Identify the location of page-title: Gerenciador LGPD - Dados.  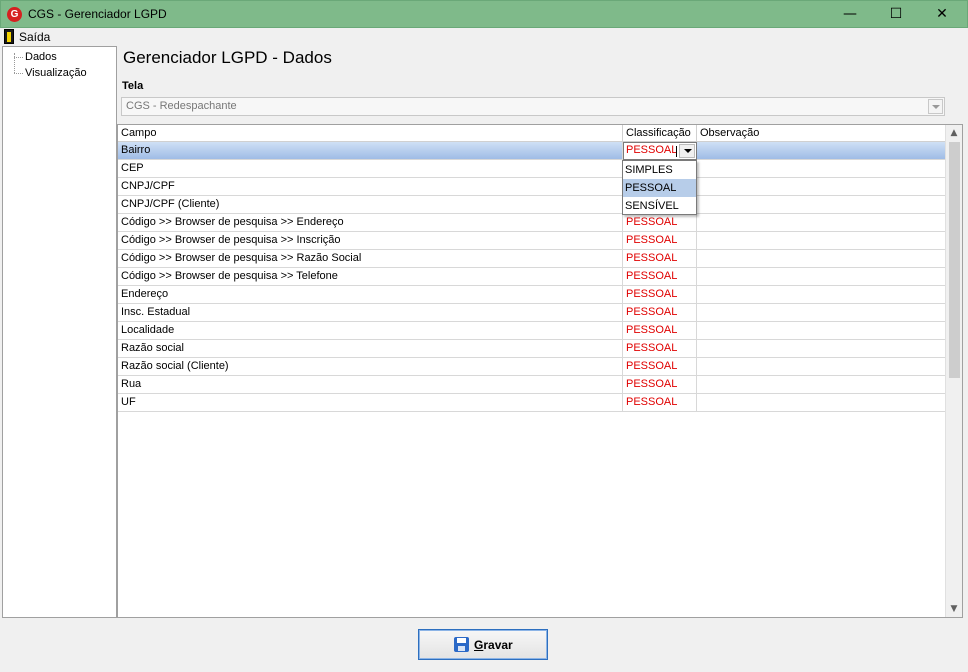
(227, 57).